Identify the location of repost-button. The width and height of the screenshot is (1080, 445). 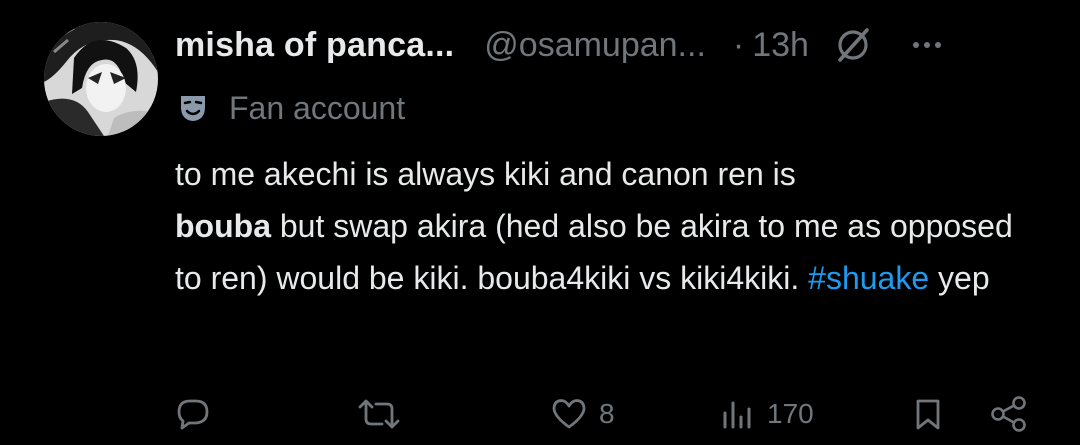
(379, 414).